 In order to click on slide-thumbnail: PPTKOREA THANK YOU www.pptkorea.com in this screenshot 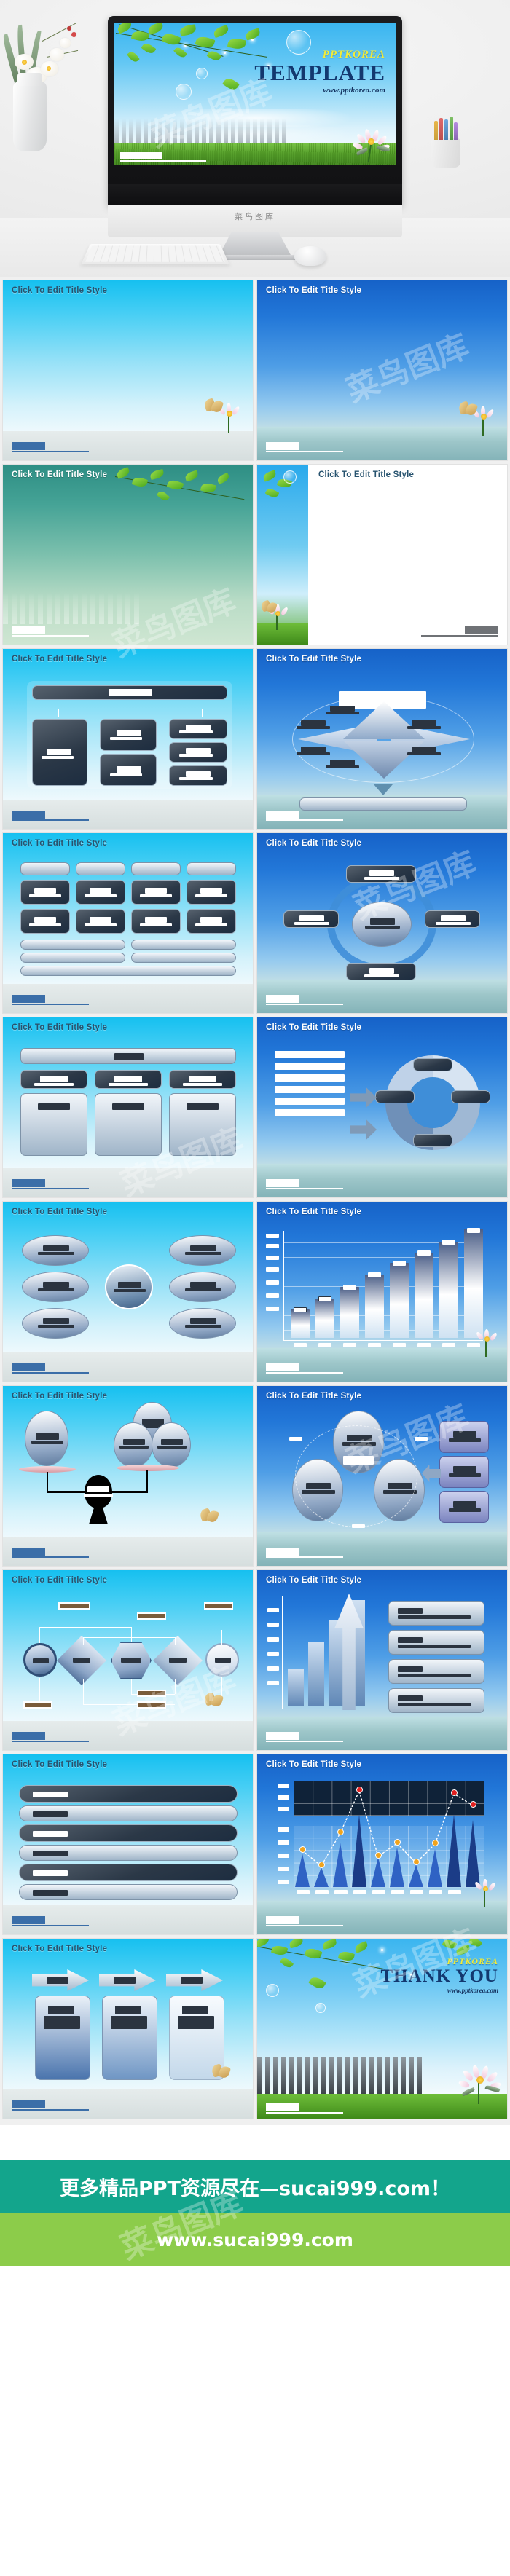, I will do `click(382, 2028)`.